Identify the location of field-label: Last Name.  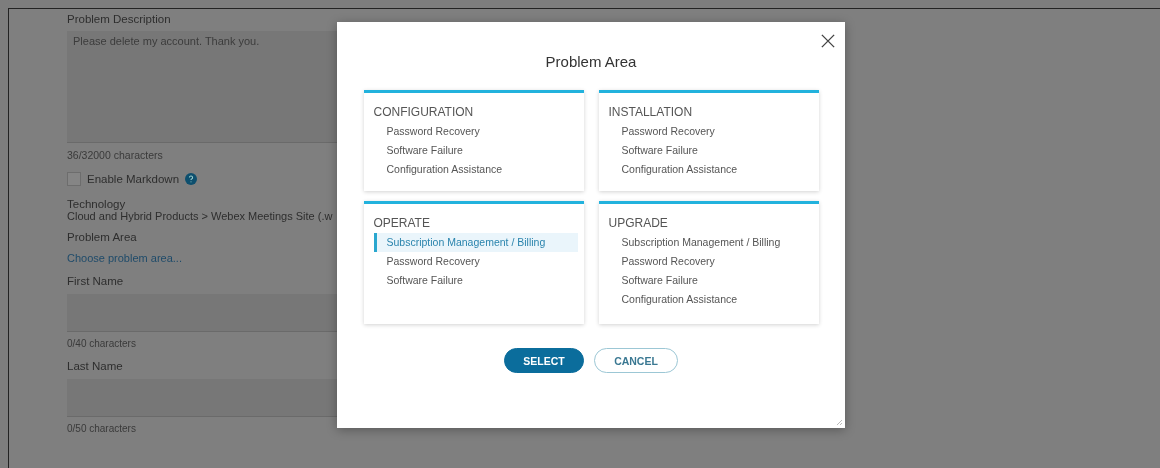
(95, 366).